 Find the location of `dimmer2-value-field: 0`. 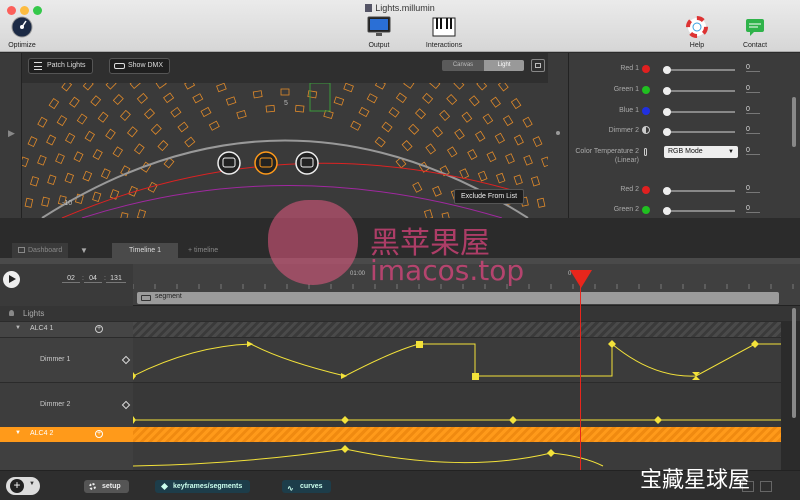

dimmer2-value-field: 0 is located at coordinates (753, 130).